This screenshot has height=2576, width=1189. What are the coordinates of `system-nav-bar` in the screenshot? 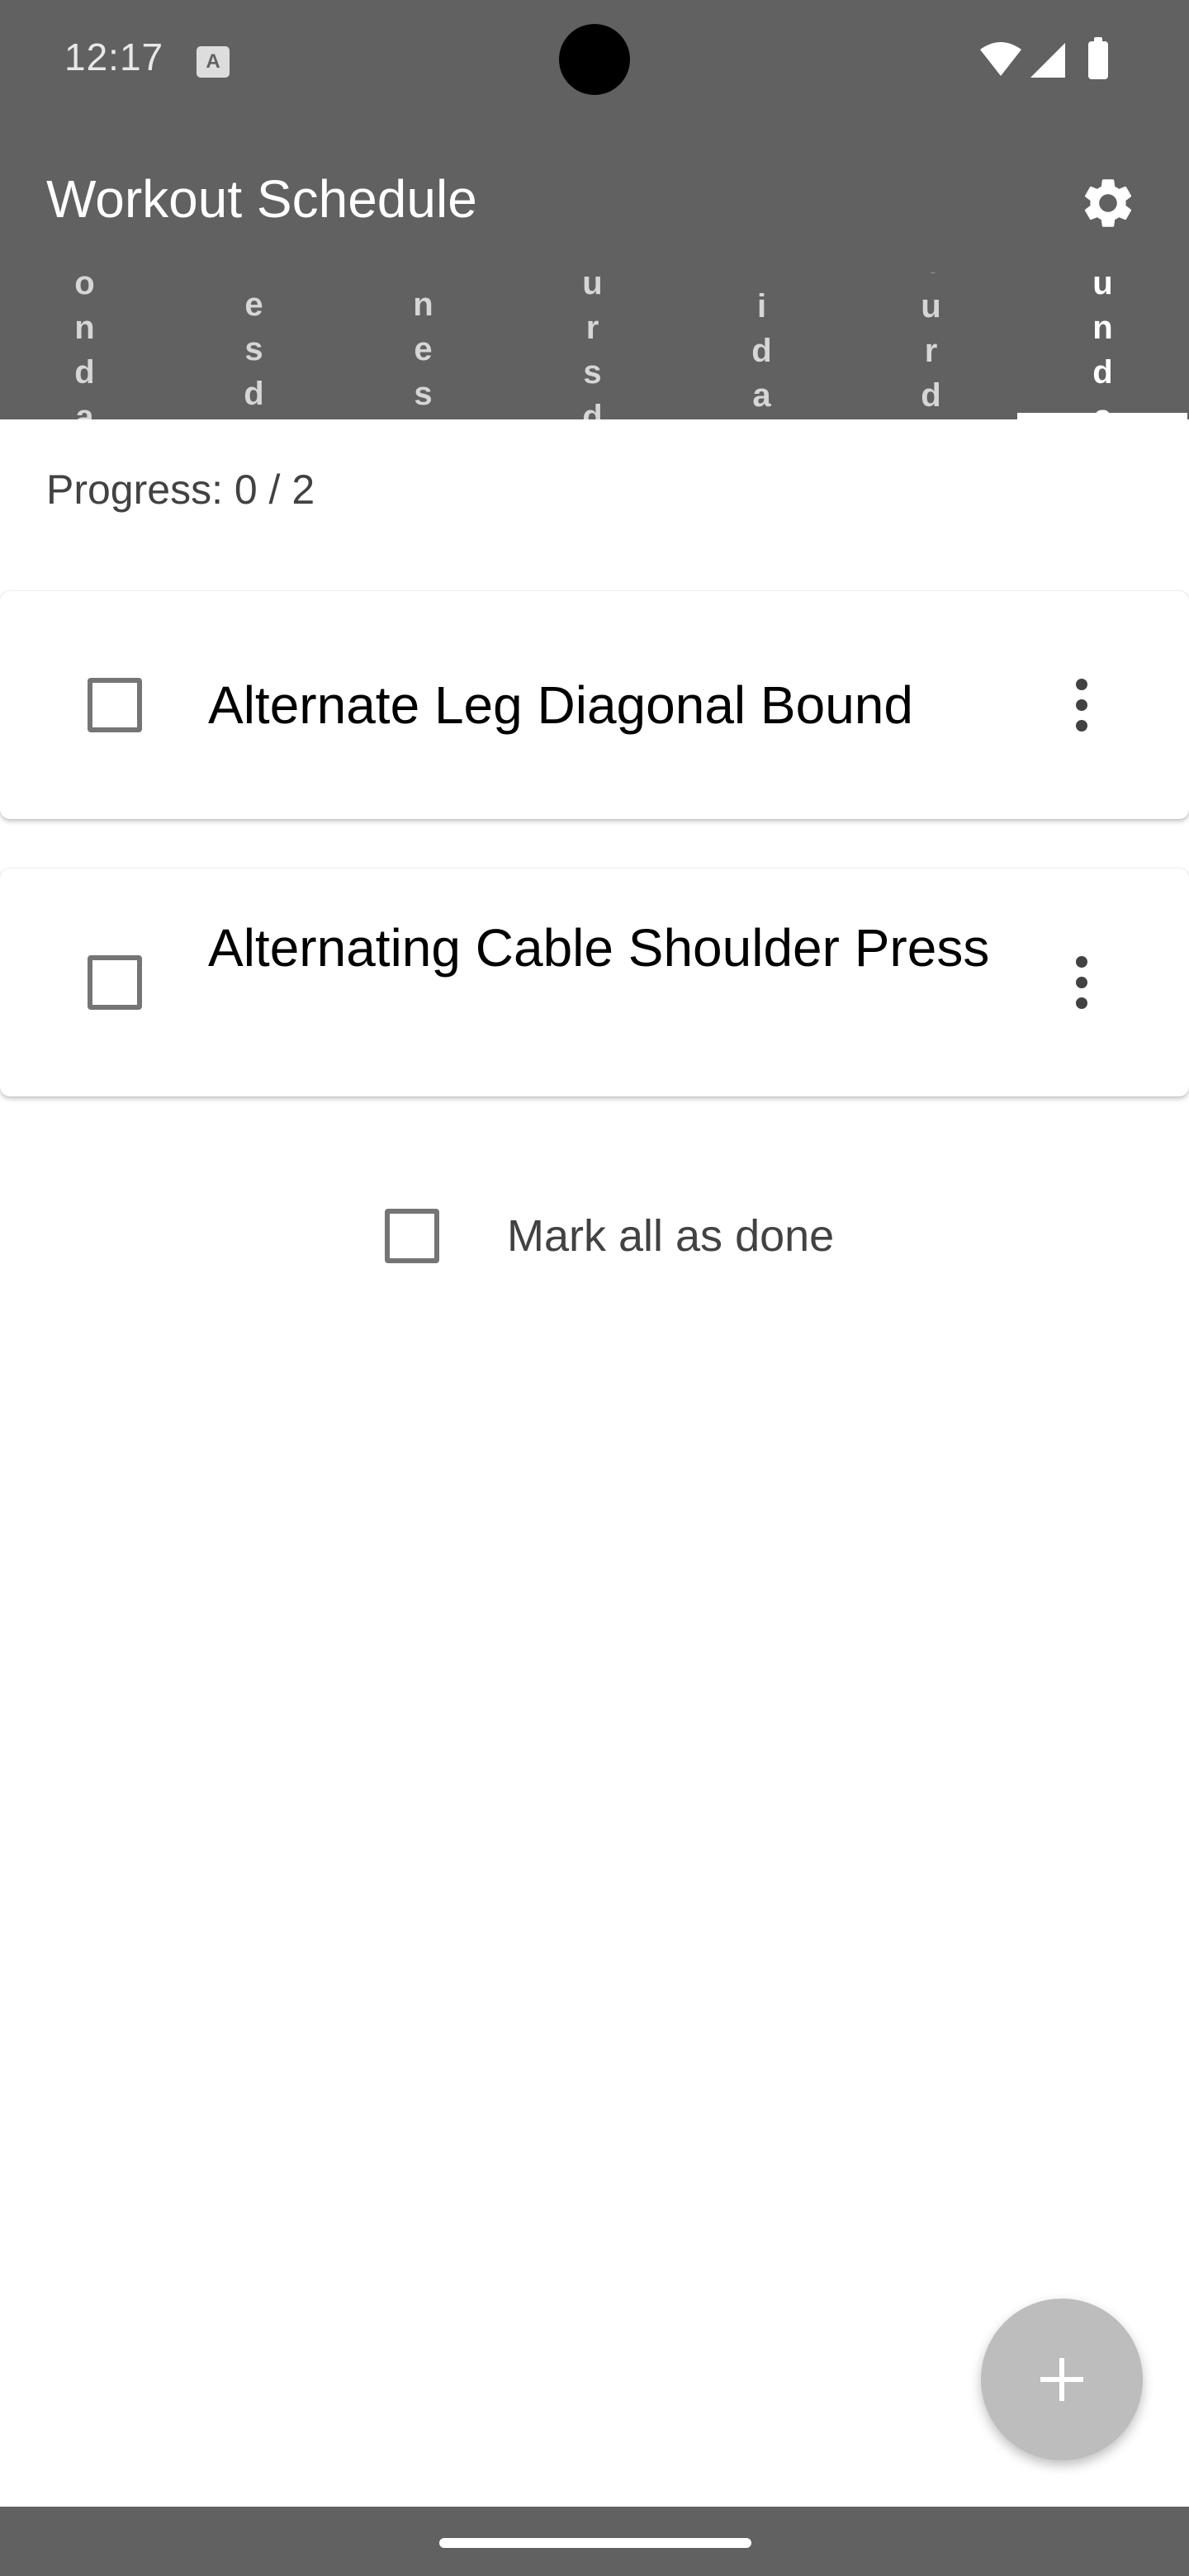 It's located at (594, 2541).